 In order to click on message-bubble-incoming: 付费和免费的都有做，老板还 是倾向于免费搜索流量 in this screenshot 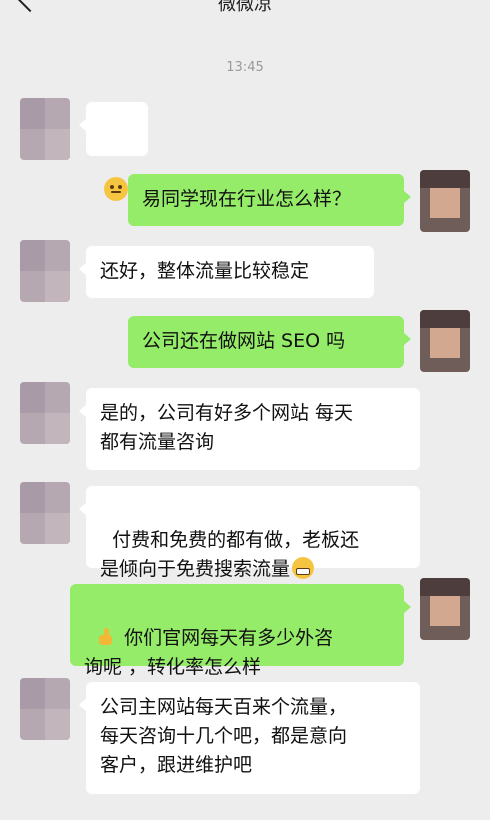, I will do `click(249, 533)`.